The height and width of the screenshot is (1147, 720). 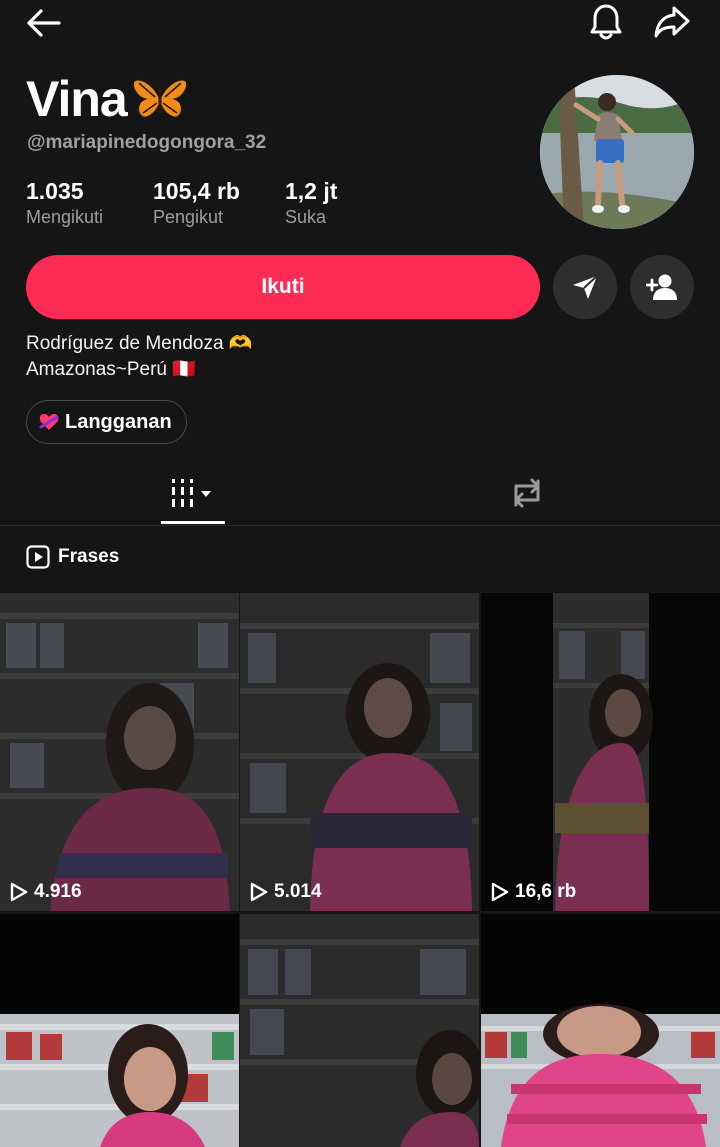 What do you see at coordinates (160, 101) in the screenshot?
I see `butterfly-icon` at bounding box center [160, 101].